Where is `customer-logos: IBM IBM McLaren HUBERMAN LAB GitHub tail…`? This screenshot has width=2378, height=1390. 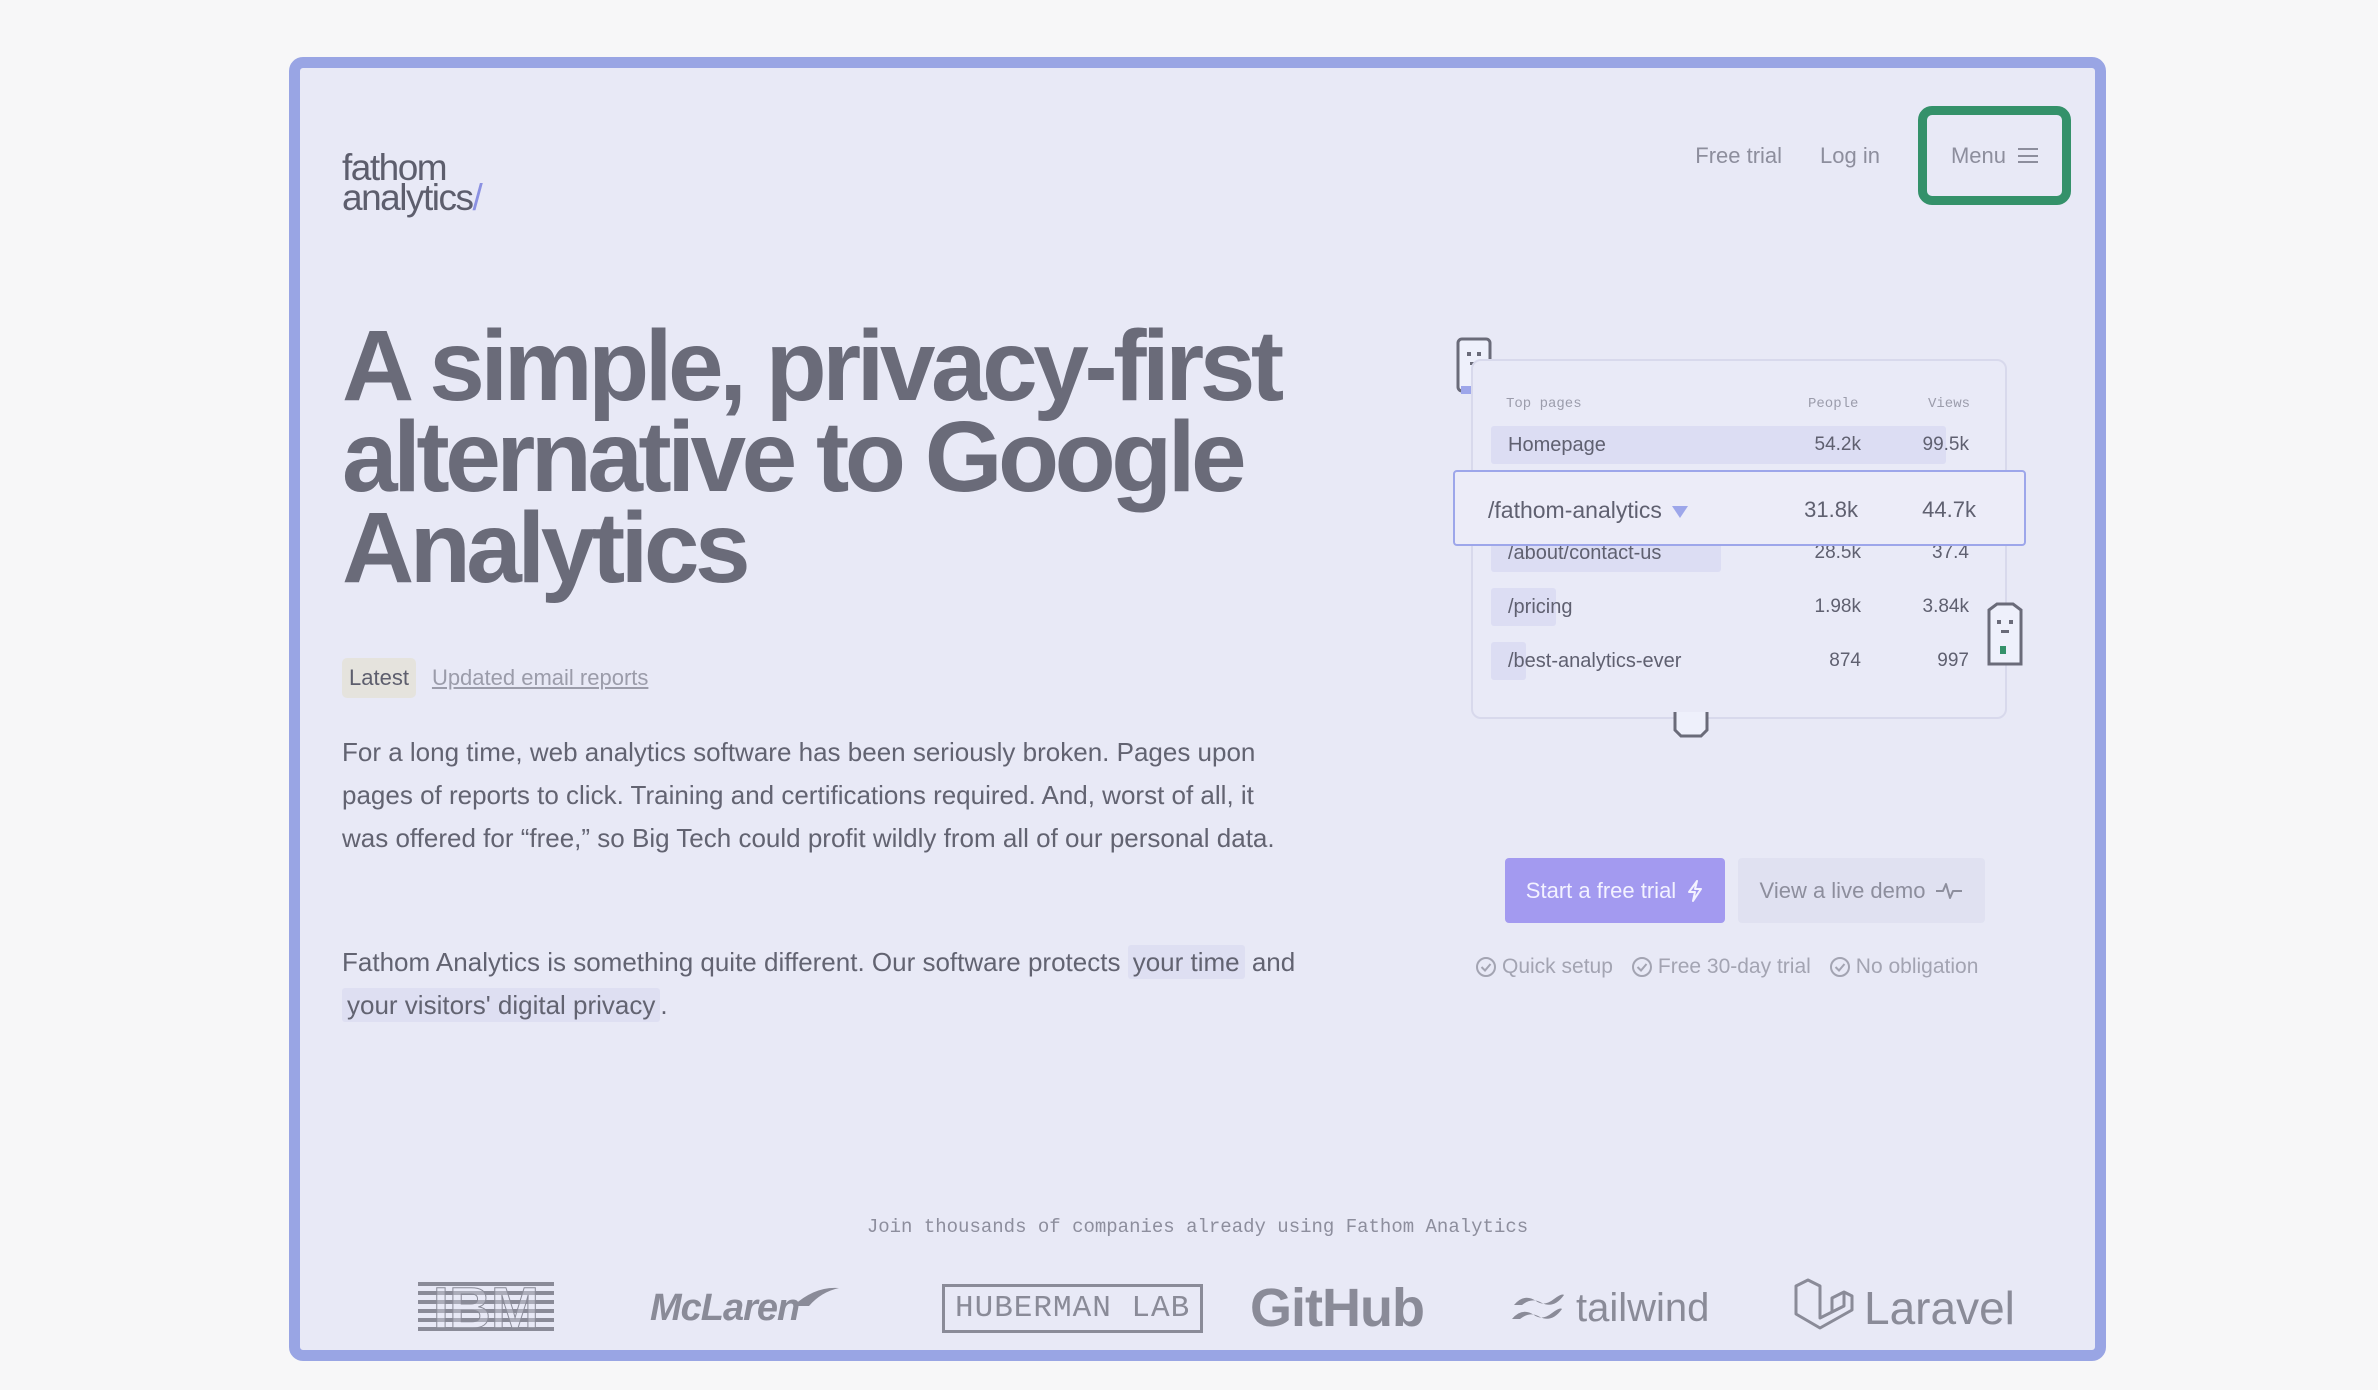
customer-logos: IBM IBM McLaren HUBERMAN LAB GitHub tail… is located at coordinates (1210, 1308).